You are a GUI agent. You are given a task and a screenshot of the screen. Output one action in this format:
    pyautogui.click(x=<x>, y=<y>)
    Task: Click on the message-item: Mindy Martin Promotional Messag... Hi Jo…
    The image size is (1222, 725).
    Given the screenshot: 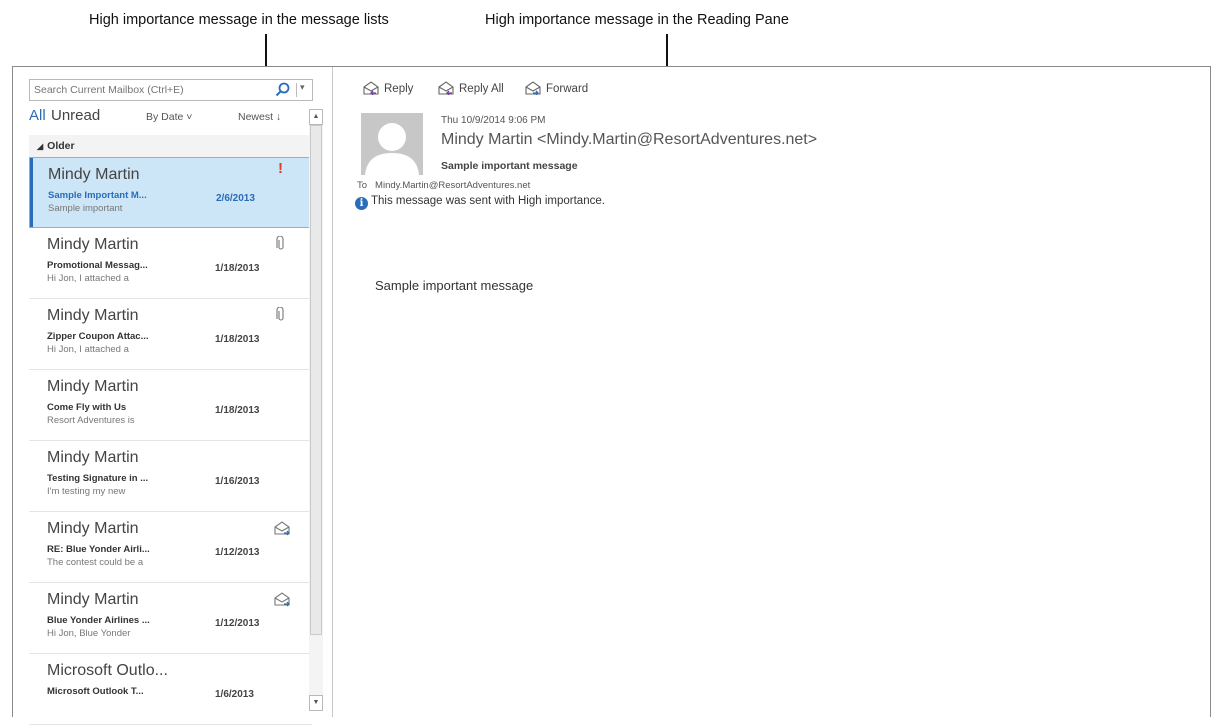 What is the action you would take?
    pyautogui.click(x=170, y=263)
    